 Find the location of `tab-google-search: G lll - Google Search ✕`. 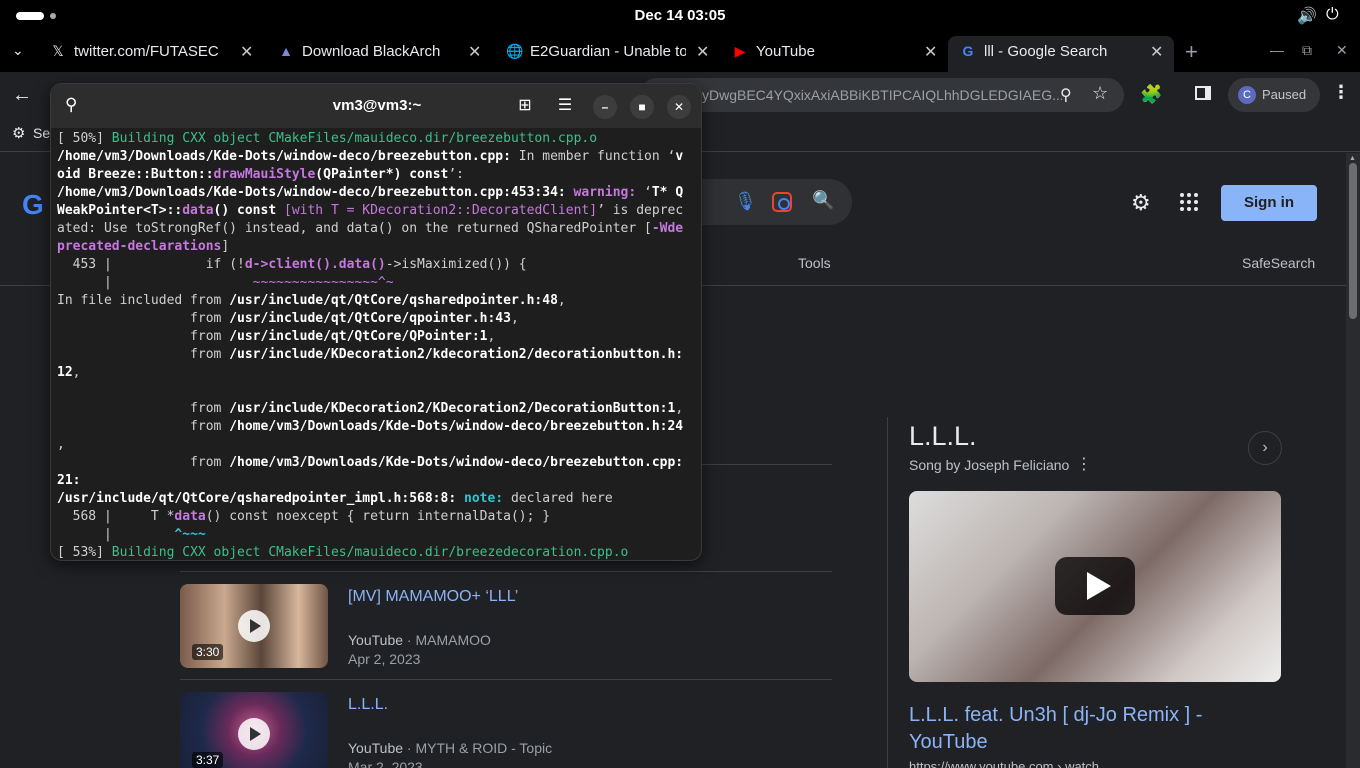

tab-google-search: G lll - Google Search ✕ is located at coordinates (1061, 54).